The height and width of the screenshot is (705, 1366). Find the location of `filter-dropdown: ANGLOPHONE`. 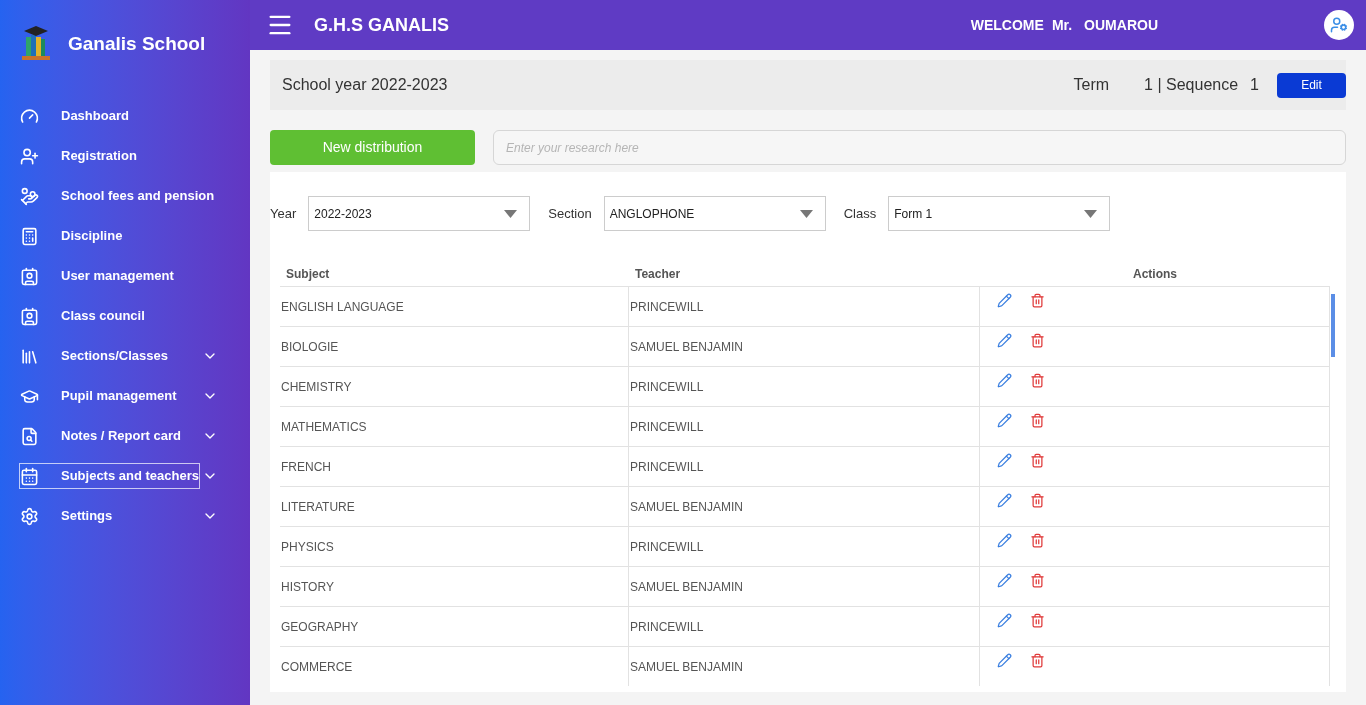

filter-dropdown: ANGLOPHONE is located at coordinates (714, 213).